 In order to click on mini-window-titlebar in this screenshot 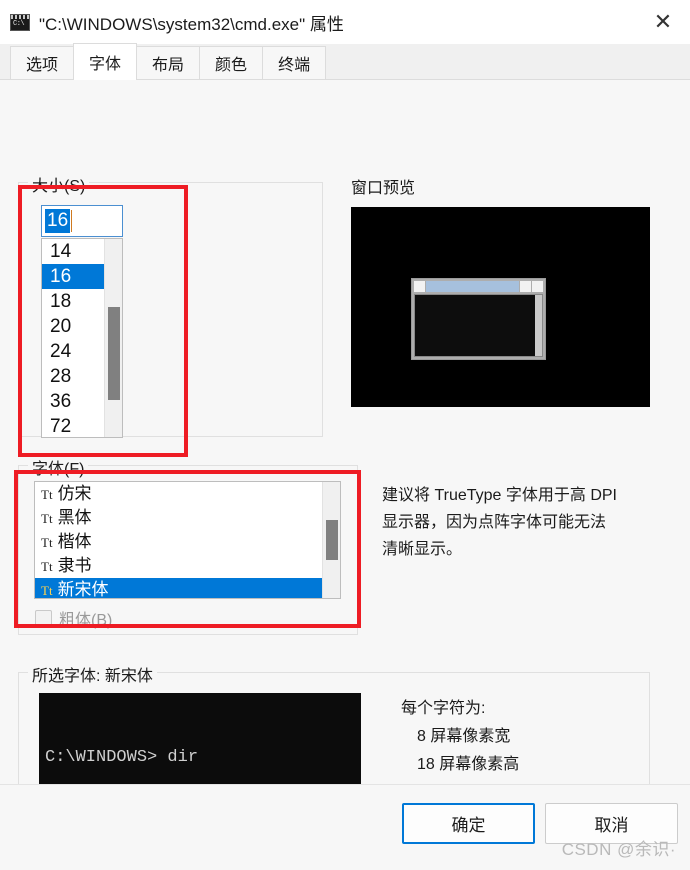, I will do `click(478, 286)`.